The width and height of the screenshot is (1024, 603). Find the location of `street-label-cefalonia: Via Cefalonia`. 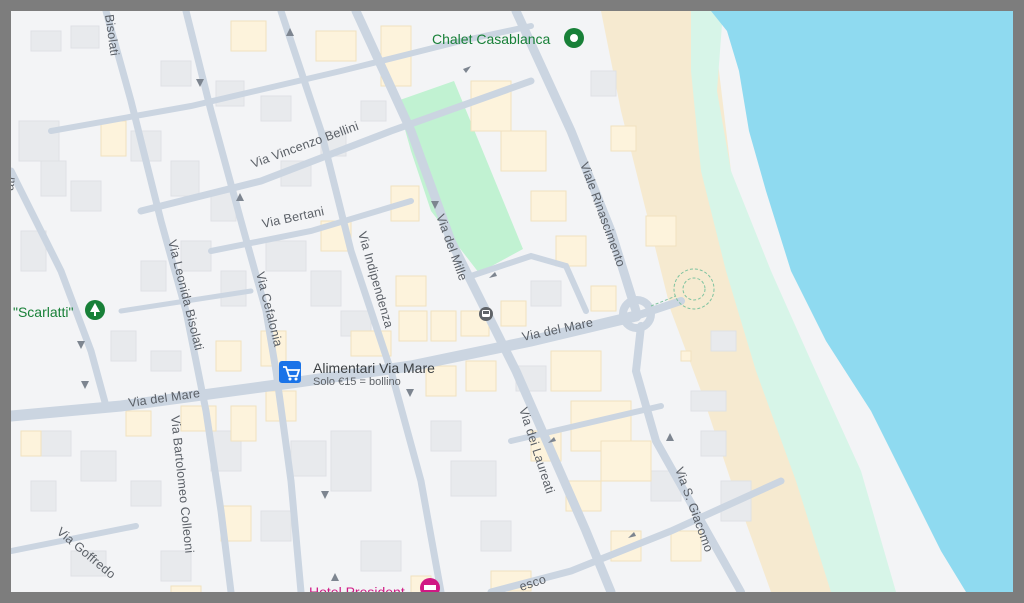

street-label-cefalonia: Via Cefalonia is located at coordinates (269, 309).